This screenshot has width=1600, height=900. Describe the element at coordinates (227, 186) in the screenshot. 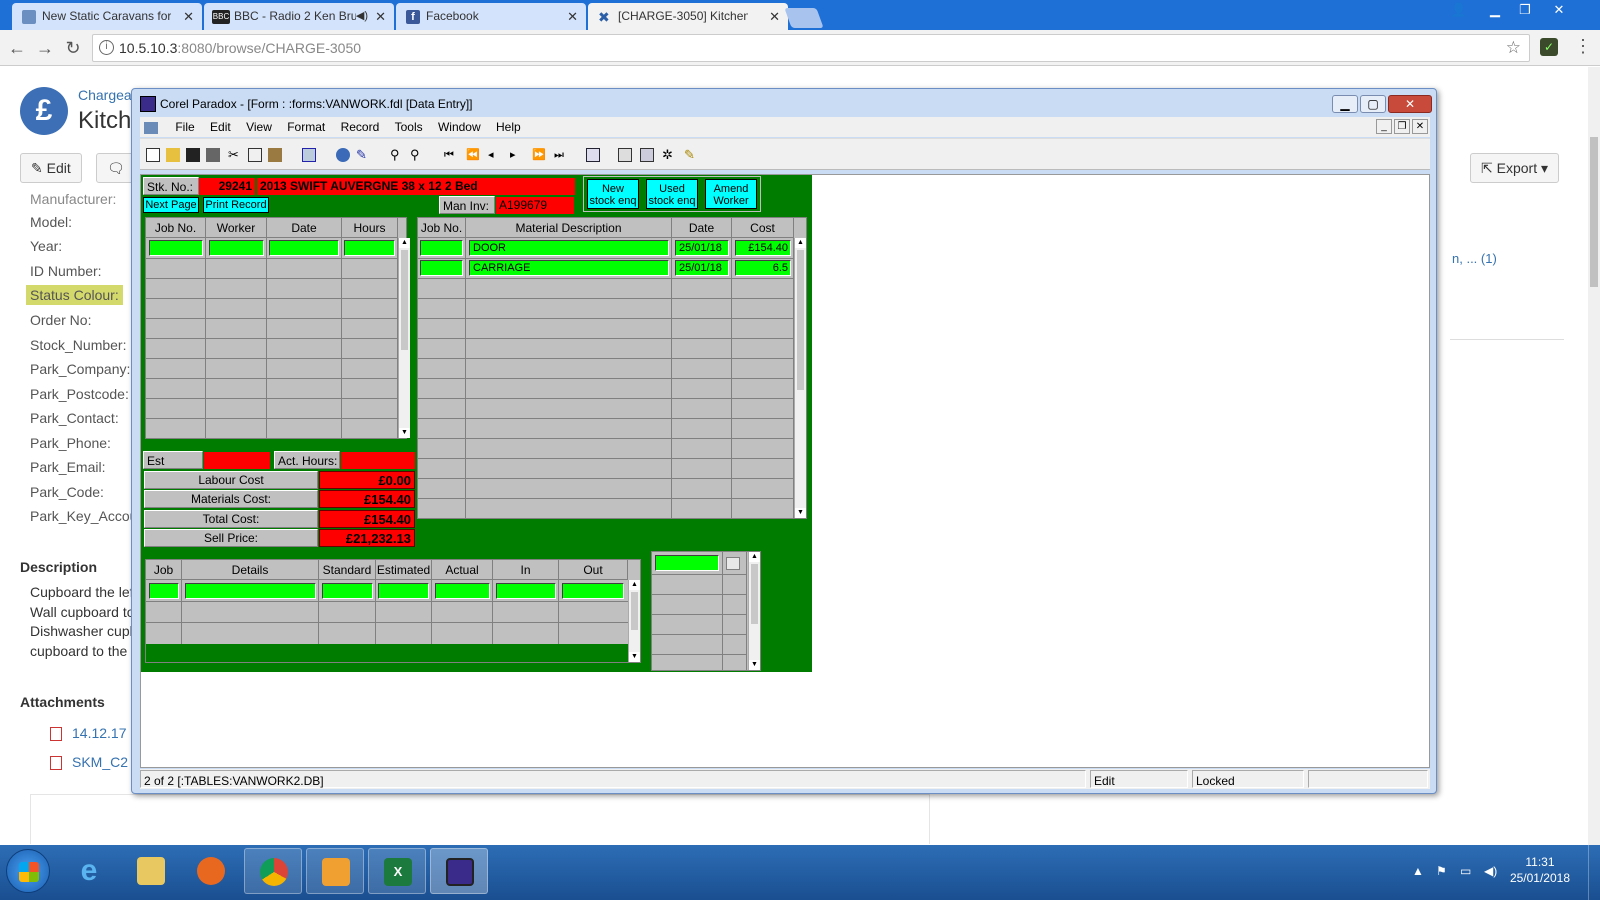

I see `stk-no-field: 29241` at that location.